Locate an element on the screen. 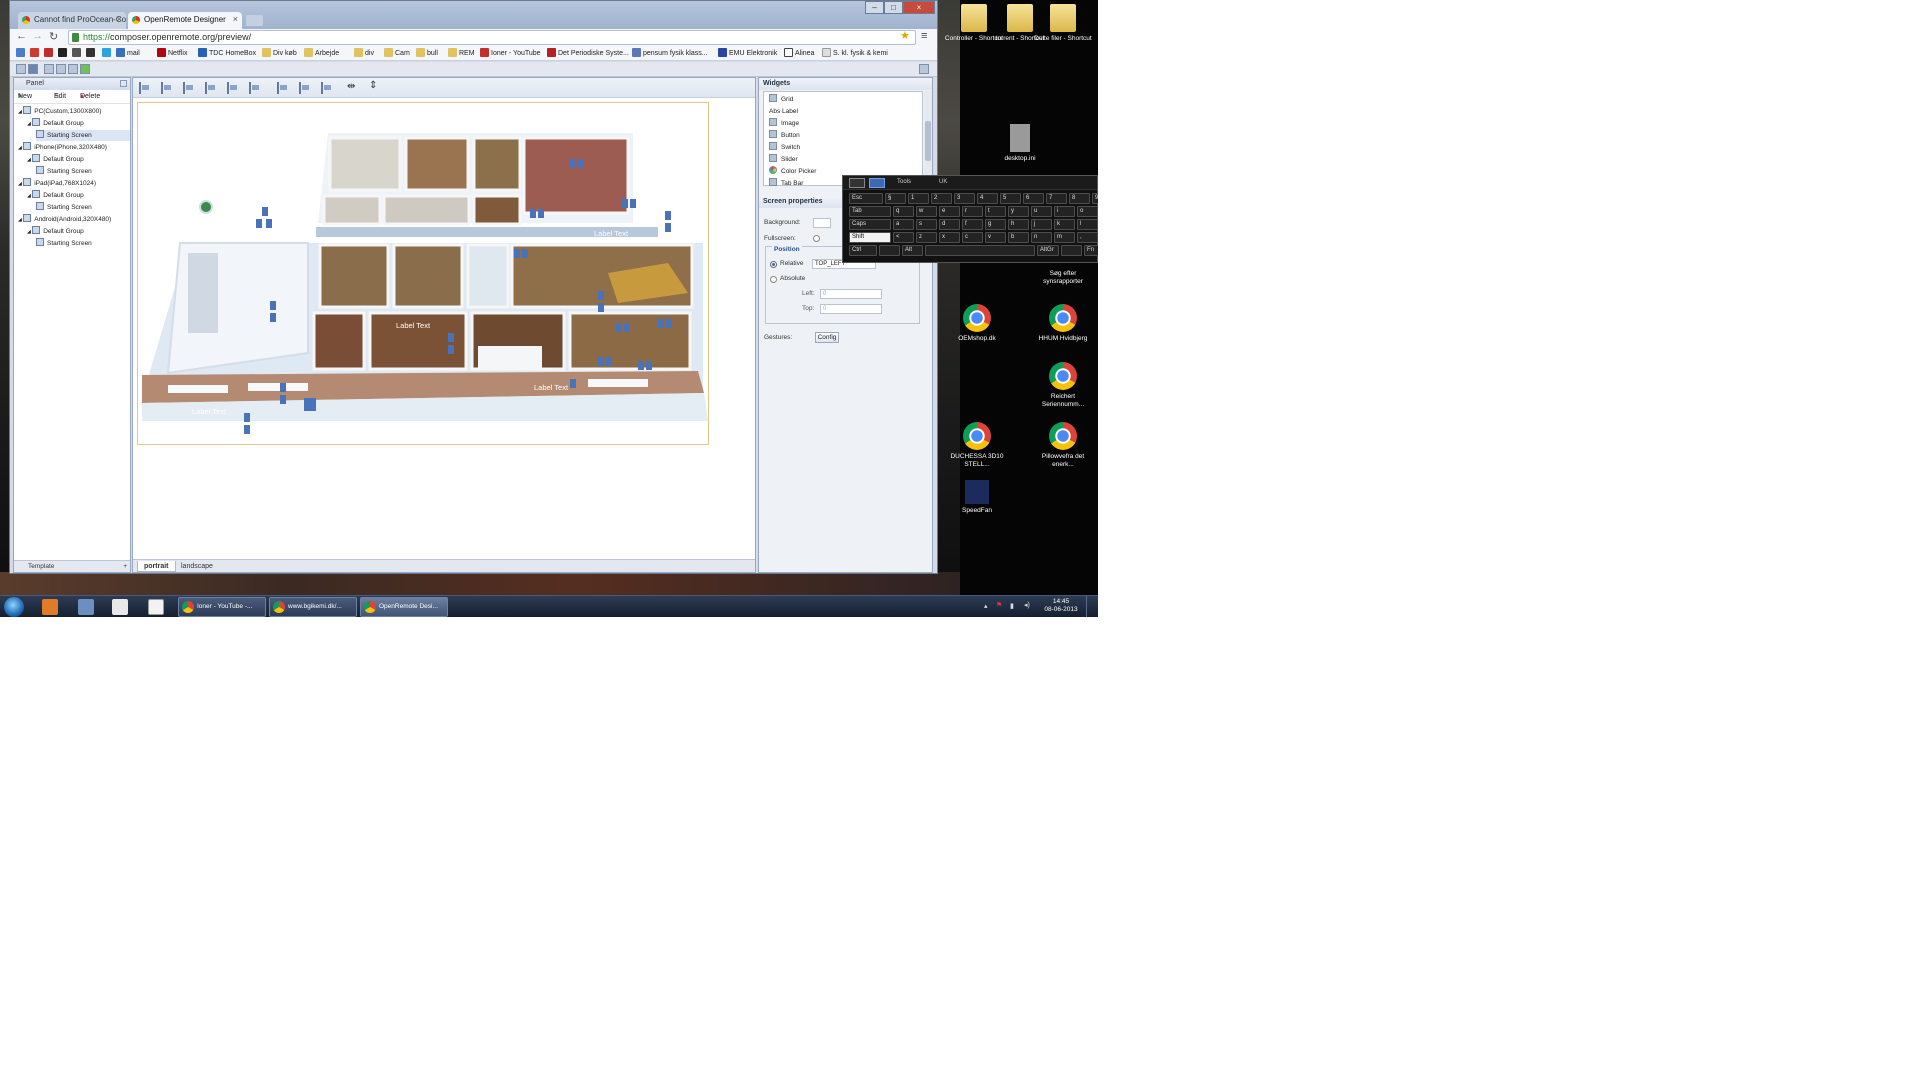 This screenshot has height=1080, width=1920. keyboard-key: e is located at coordinates (949, 211).